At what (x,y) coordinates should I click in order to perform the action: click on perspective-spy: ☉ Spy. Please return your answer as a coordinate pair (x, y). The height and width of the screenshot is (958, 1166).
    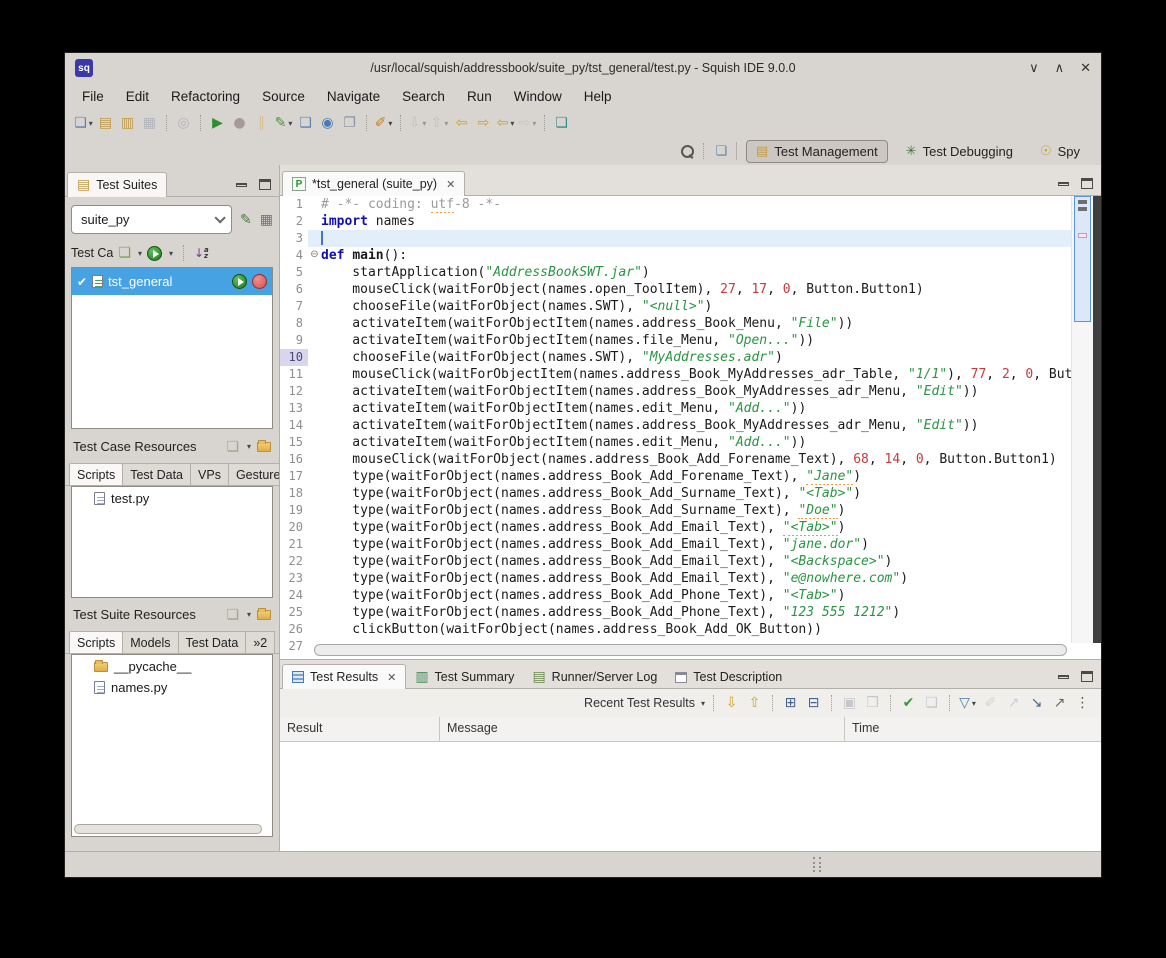
    Looking at the image, I should click on (1060, 151).